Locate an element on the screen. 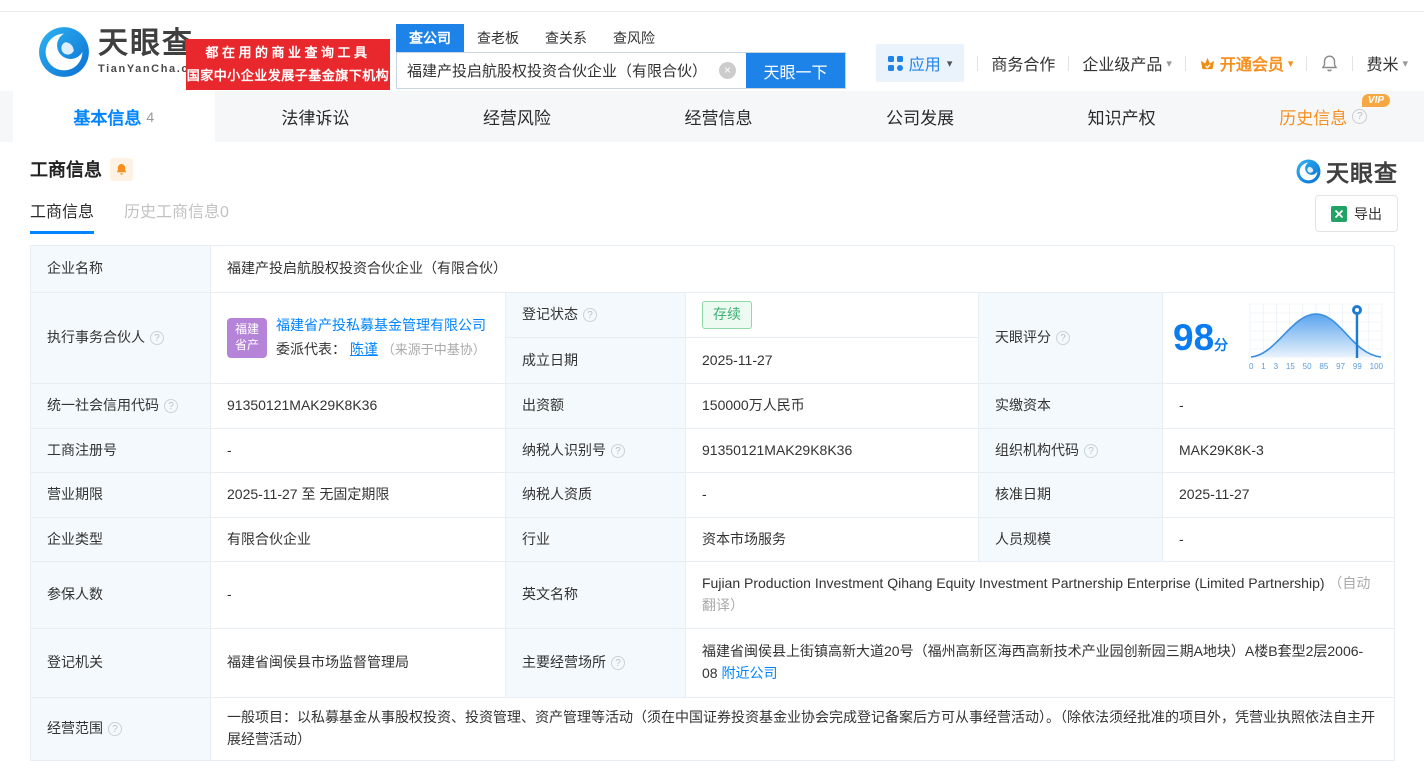 The height and width of the screenshot is (774, 1424). field-insured-count-label: 参保人数 is located at coordinates (121, 595).